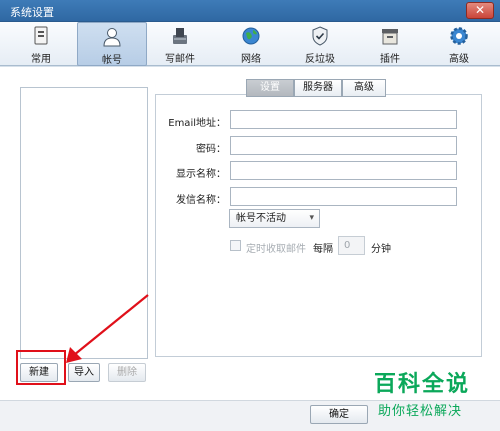  What do you see at coordinates (41, 59) in the screenshot?
I see `toolbar-label: 常用` at bounding box center [41, 59].